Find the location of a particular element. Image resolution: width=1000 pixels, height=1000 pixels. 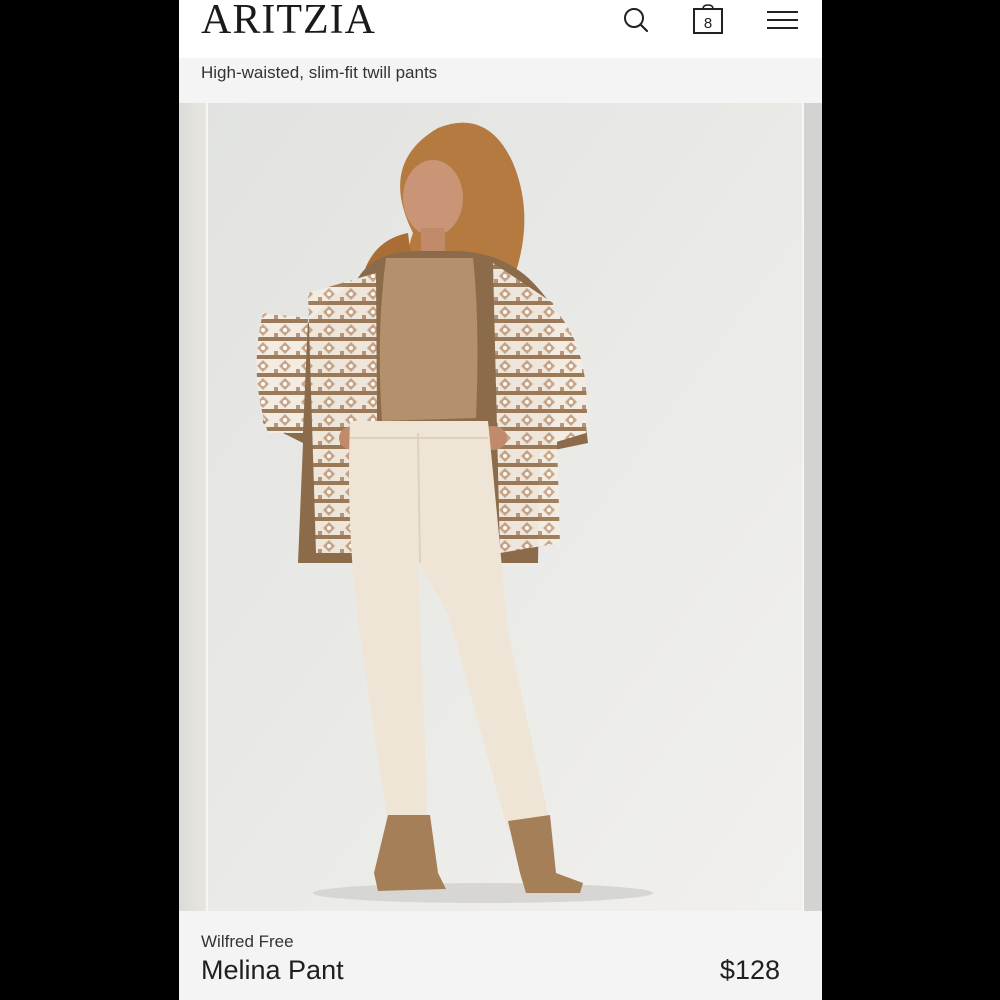

product-description: High-waisted, slim-fit twill pants is located at coordinates (319, 72).